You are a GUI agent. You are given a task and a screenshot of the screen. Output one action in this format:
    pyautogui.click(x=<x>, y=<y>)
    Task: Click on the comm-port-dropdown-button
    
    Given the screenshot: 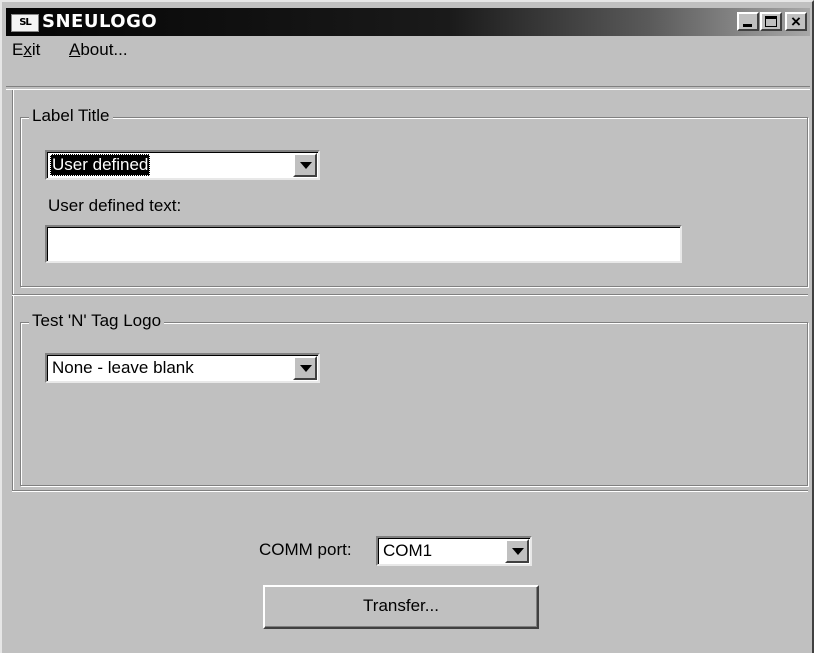 What is the action you would take?
    pyautogui.click(x=517, y=551)
    